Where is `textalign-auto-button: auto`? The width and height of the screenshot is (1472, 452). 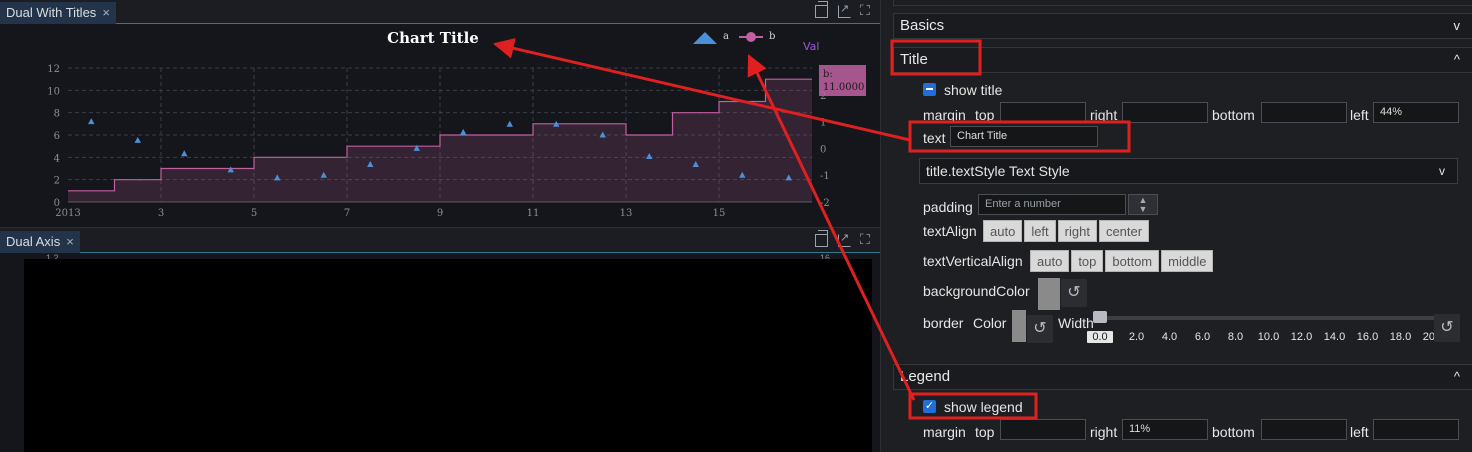 textalign-auto-button: auto is located at coordinates (1003, 231).